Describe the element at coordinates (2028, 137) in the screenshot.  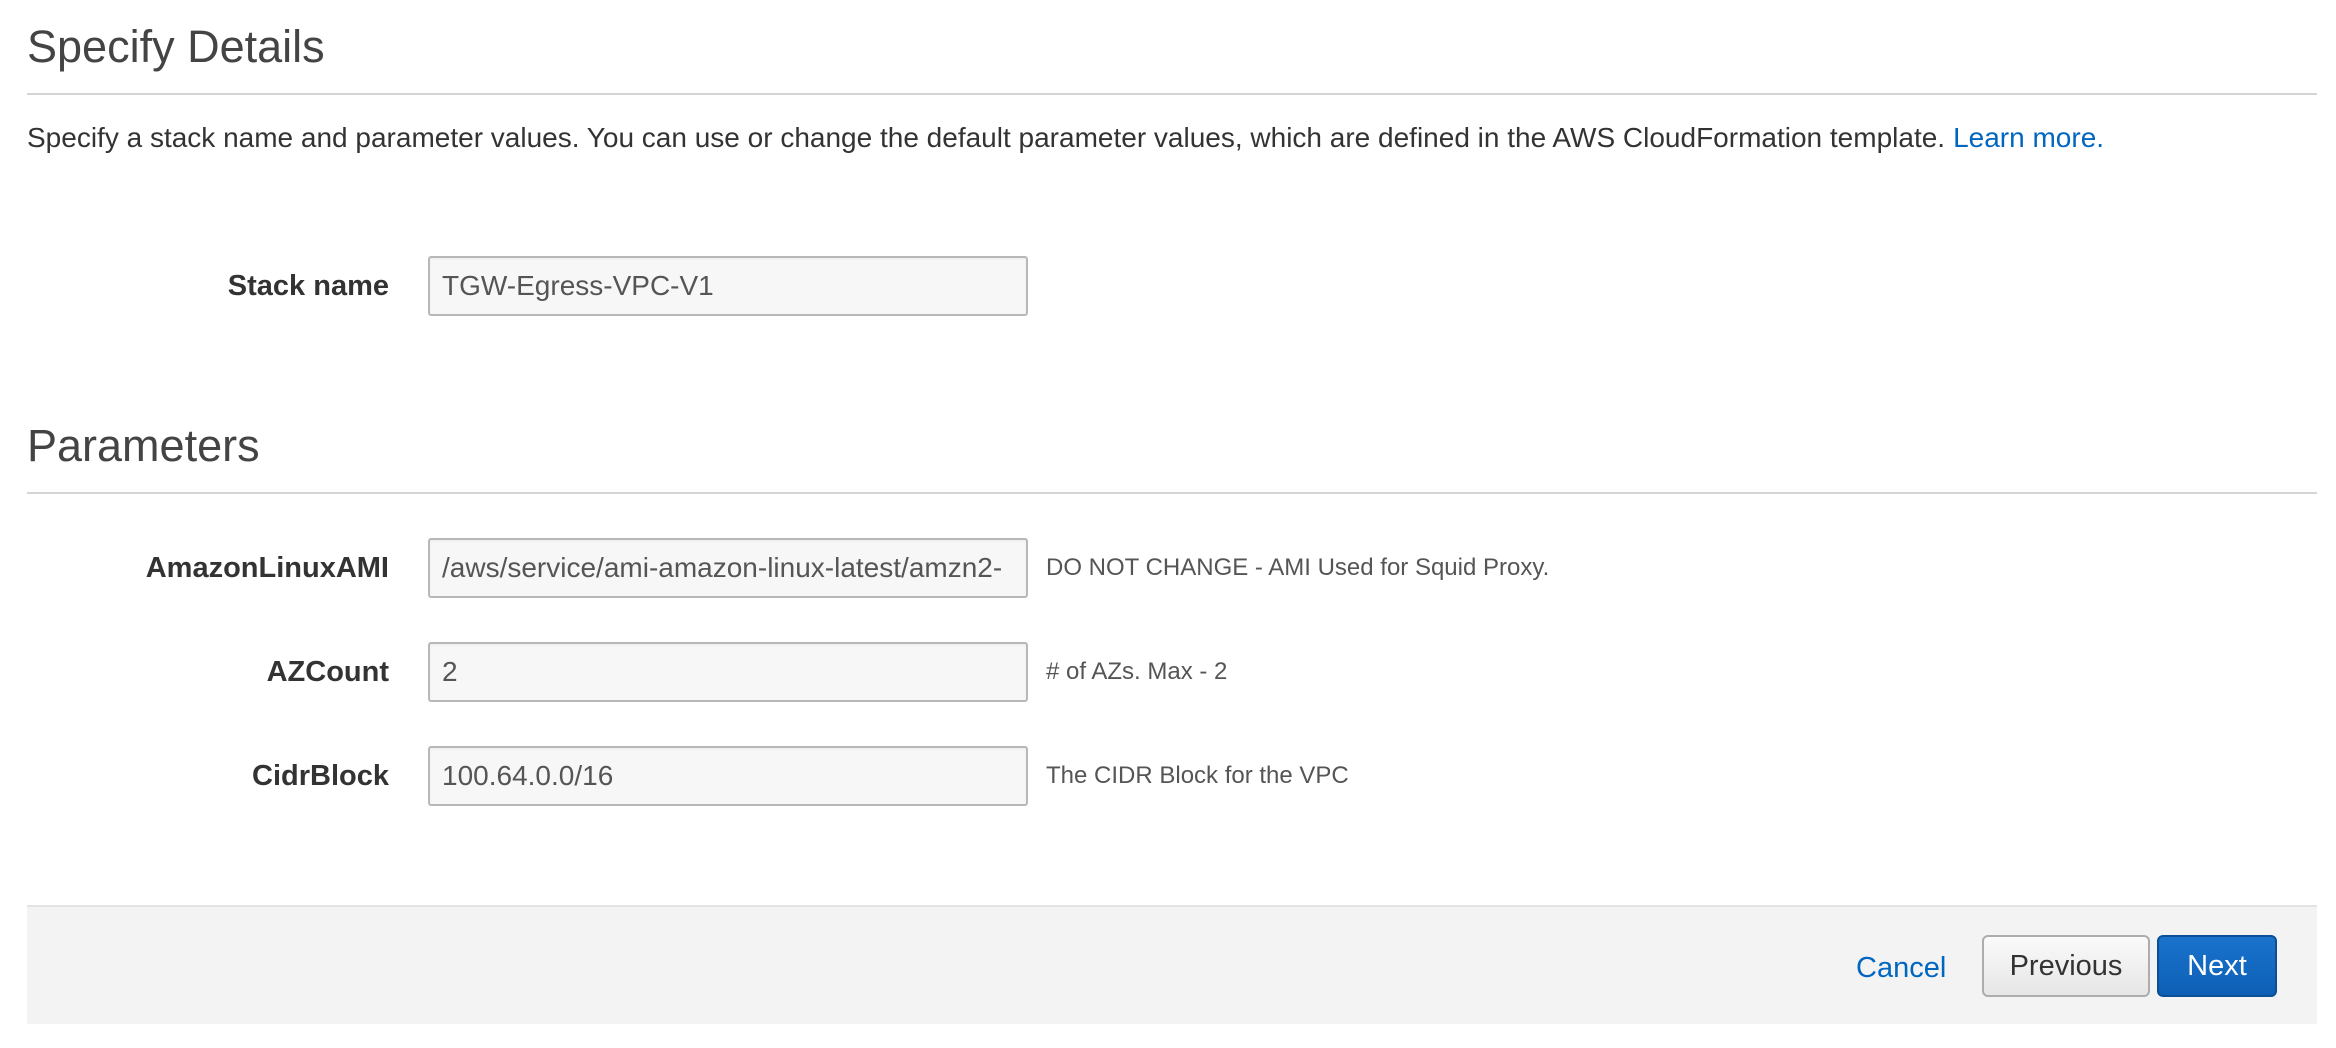
I see `learn-more-link: Learn more.` at that location.